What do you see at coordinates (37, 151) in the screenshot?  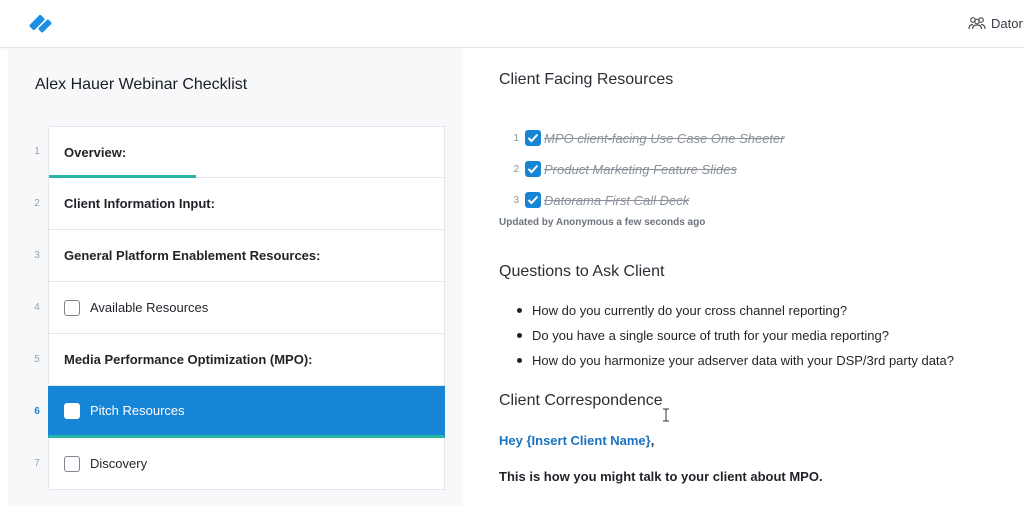 I see `task-number: 1` at bounding box center [37, 151].